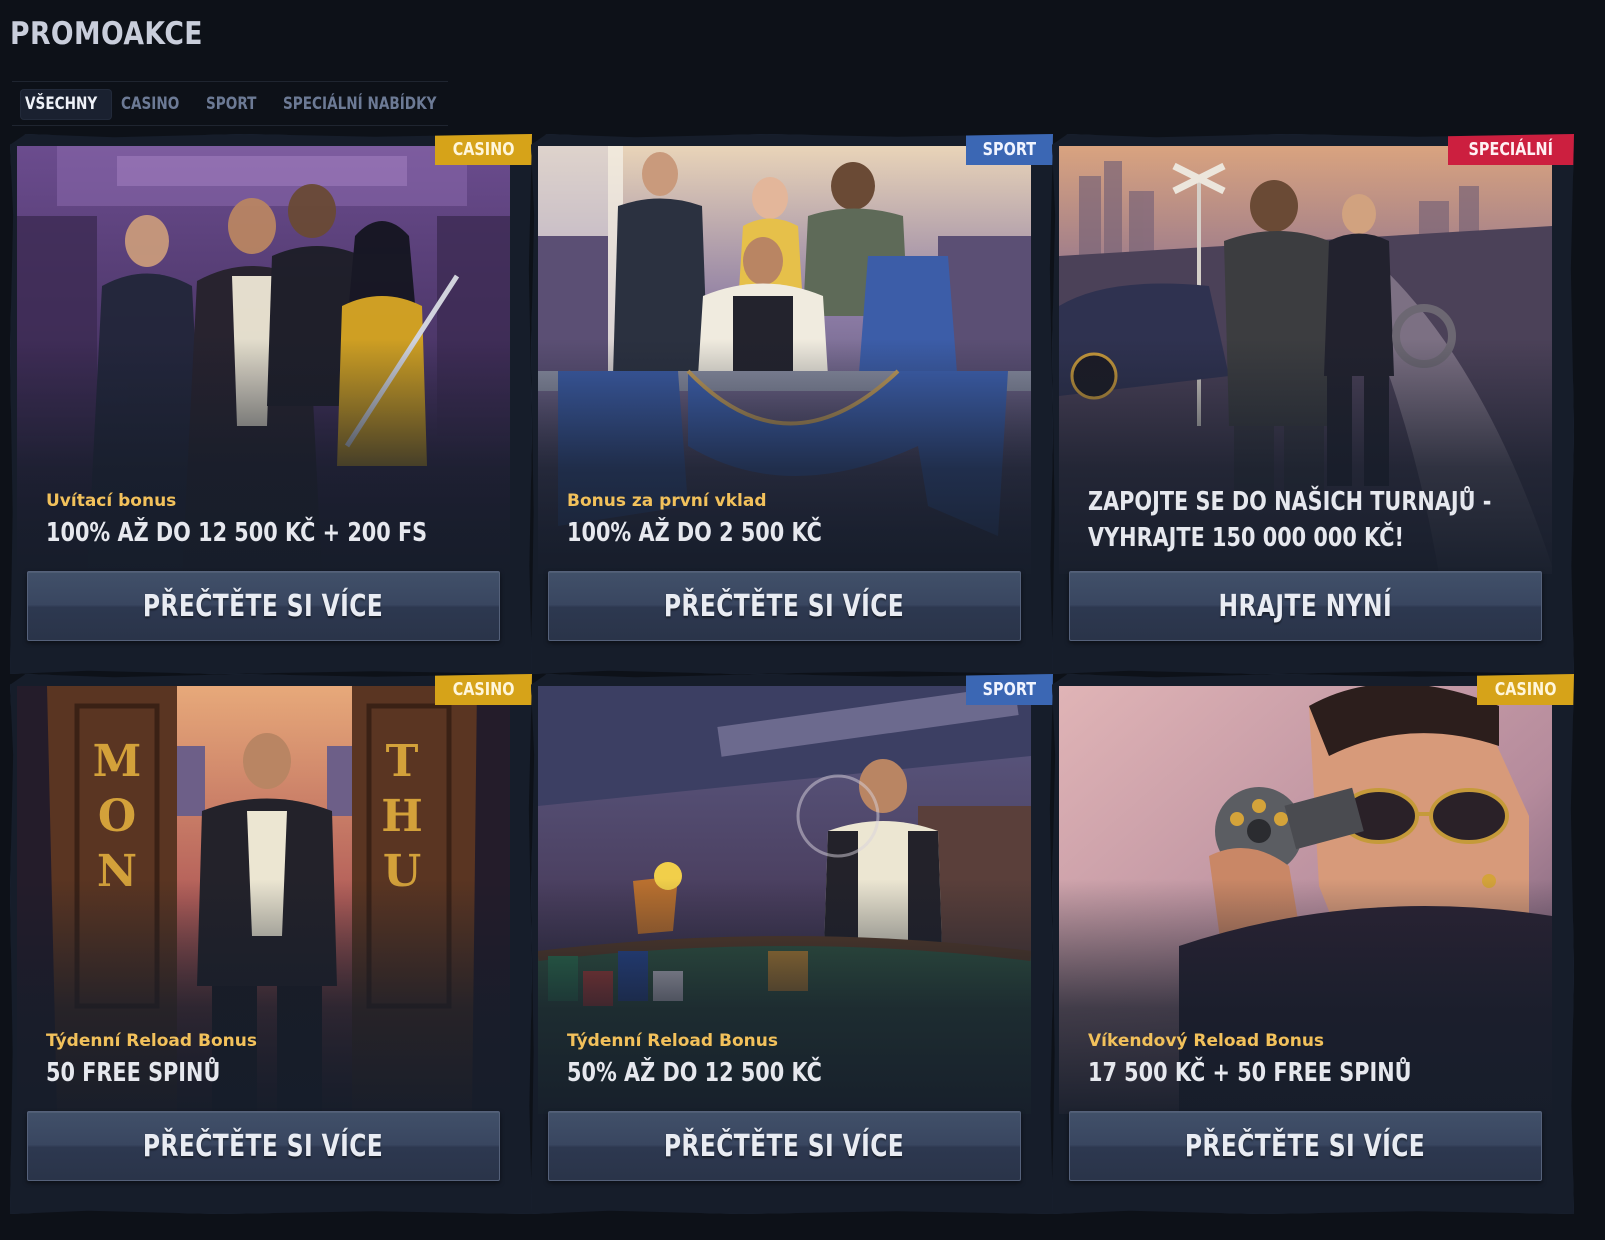  Describe the element at coordinates (106, 34) in the screenshot. I see `page-title: PROMOAKCE` at that location.